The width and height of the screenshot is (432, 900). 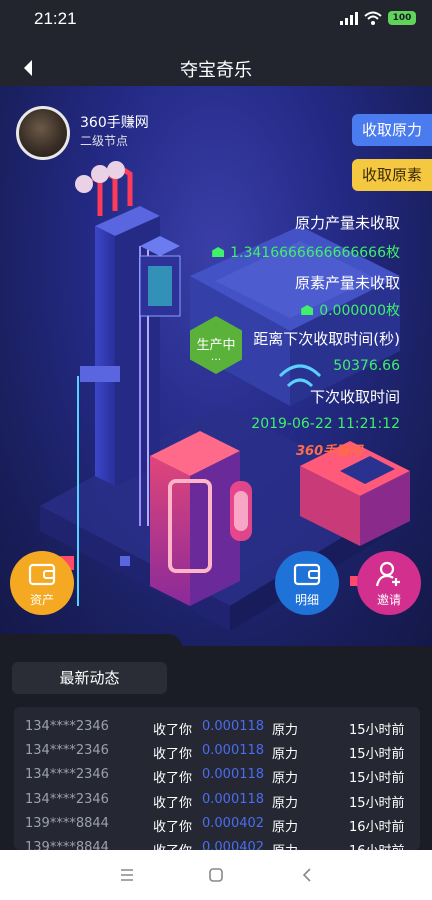 I want to click on details-button: 明细, so click(x=307, y=583).